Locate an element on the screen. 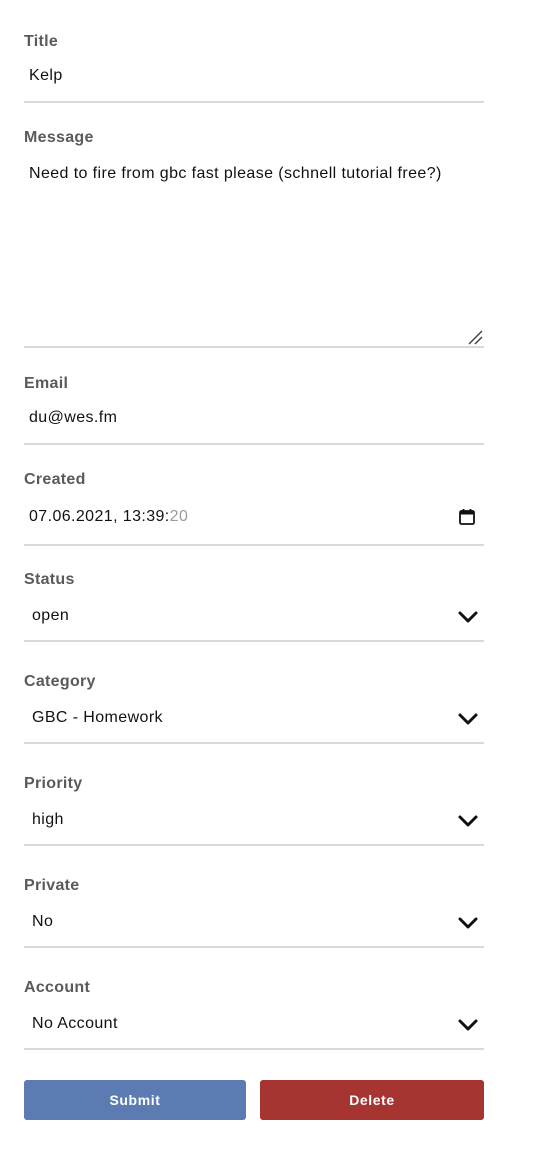 The image size is (558, 1158). title-label: Title is located at coordinates (41, 41).